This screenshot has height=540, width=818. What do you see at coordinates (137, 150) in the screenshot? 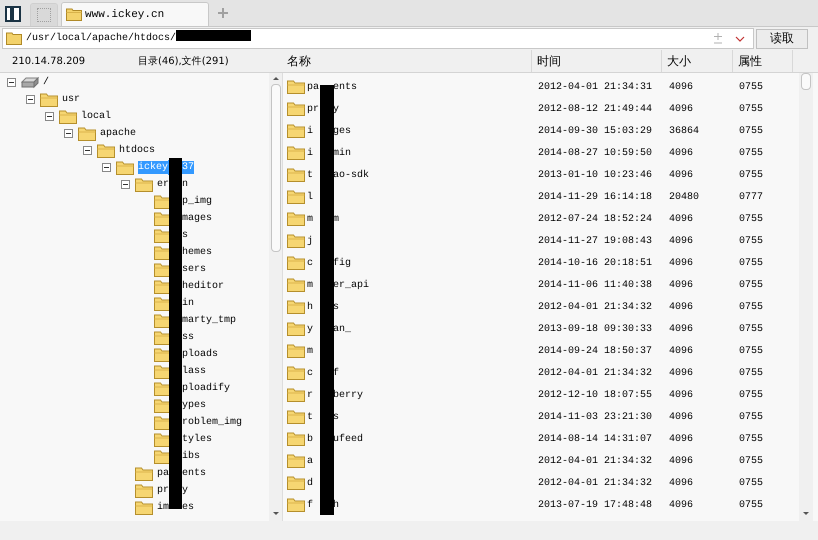
I see `tree-item: htdocs` at bounding box center [137, 150].